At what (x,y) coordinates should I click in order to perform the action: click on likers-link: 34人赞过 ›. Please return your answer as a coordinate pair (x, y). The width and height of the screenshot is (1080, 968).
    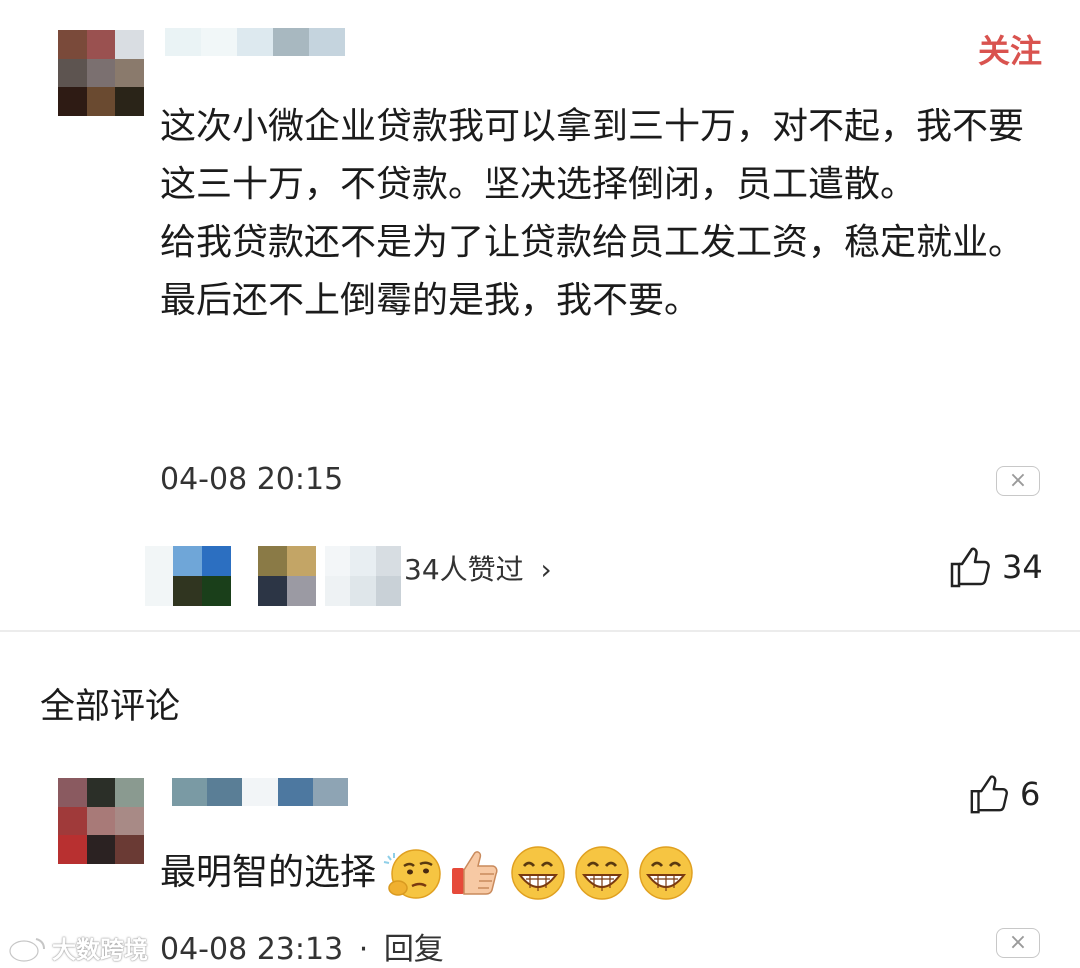
    Looking at the image, I should click on (478, 568).